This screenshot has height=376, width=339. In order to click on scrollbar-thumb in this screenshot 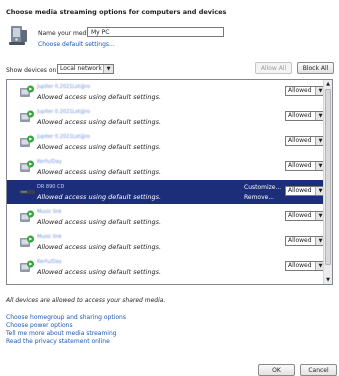, I will do `click(328, 177)`.